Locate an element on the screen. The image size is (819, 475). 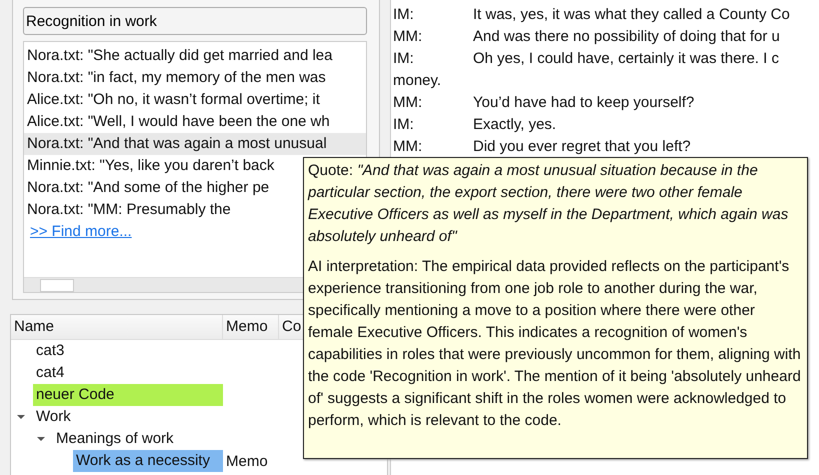
result-item: Alice.txt: "Well, I would have been the one wh is located at coordinates (195, 122).